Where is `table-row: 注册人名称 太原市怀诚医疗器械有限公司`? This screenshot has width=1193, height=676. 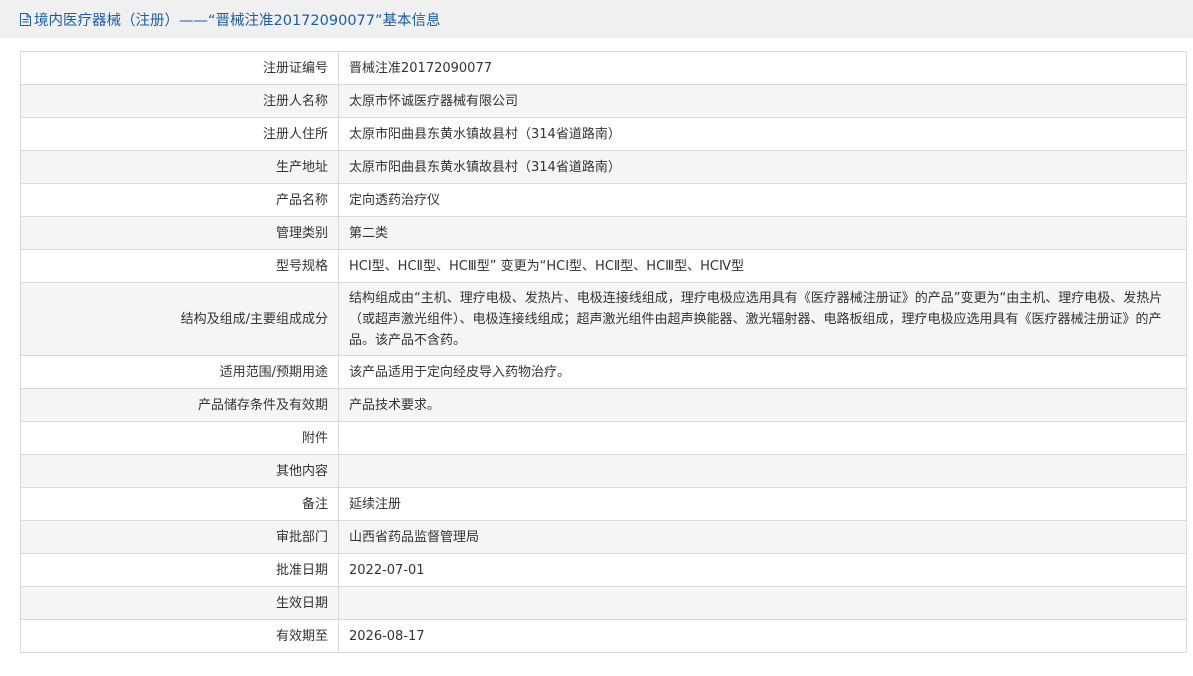
table-row: 注册人名称 太原市怀诚医疗器械有限公司 is located at coordinates (603, 101).